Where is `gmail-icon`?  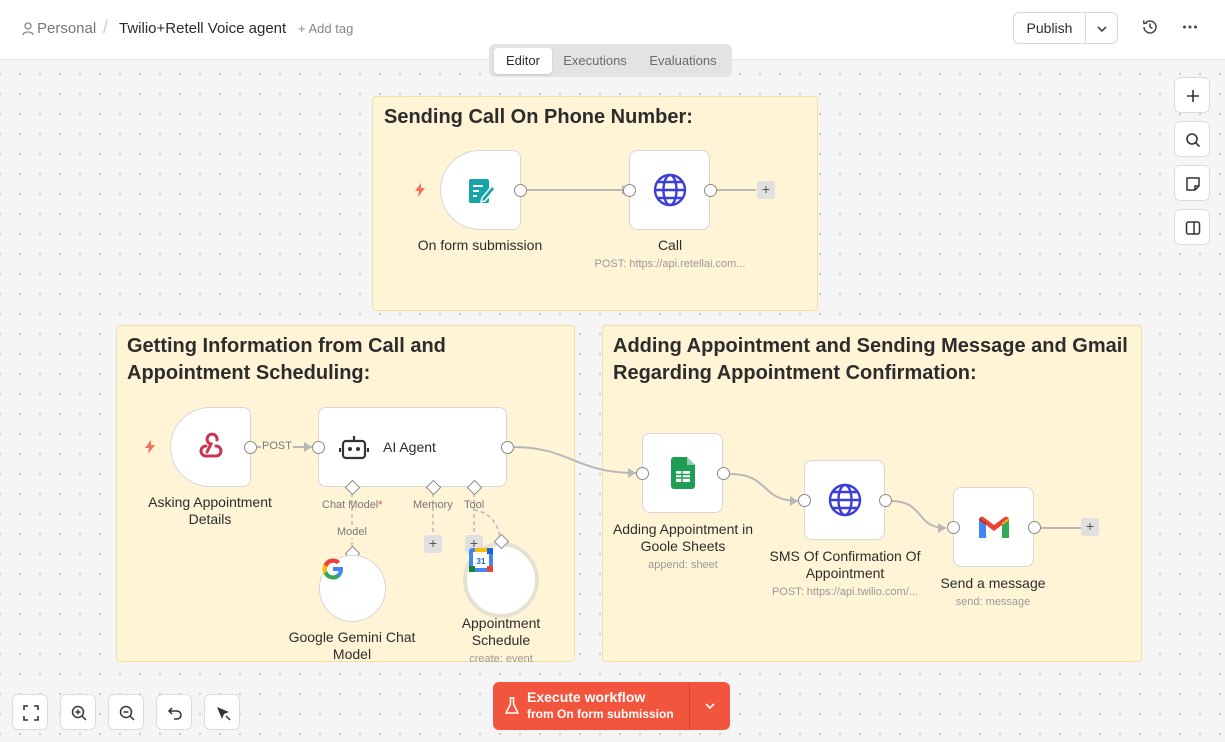
gmail-icon is located at coordinates (993, 527).